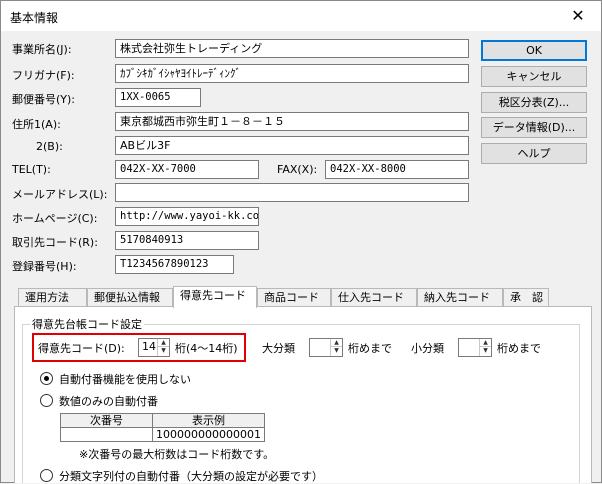 The image size is (602, 484). Describe the element at coordinates (519, 348) in the screenshot. I see `minor-class-suffix: 桁めまで` at that location.